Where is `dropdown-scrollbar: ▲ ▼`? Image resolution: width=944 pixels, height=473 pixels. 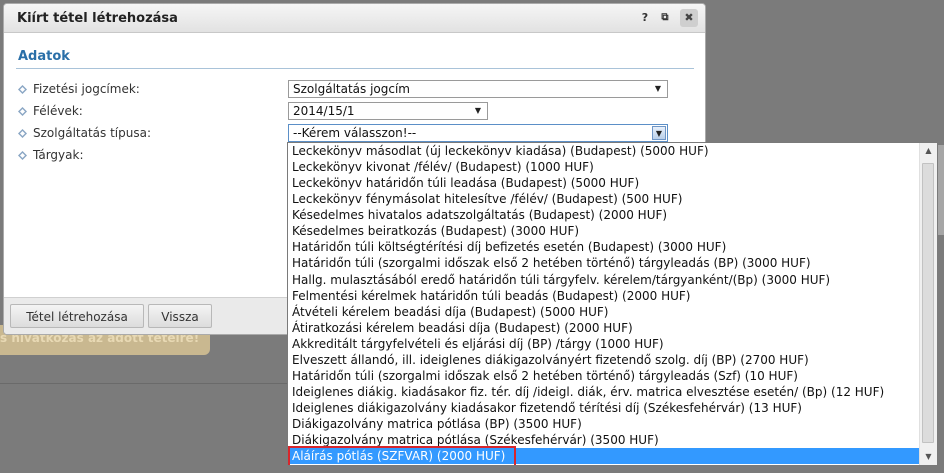 dropdown-scrollbar: ▲ ▼ is located at coordinates (928, 304).